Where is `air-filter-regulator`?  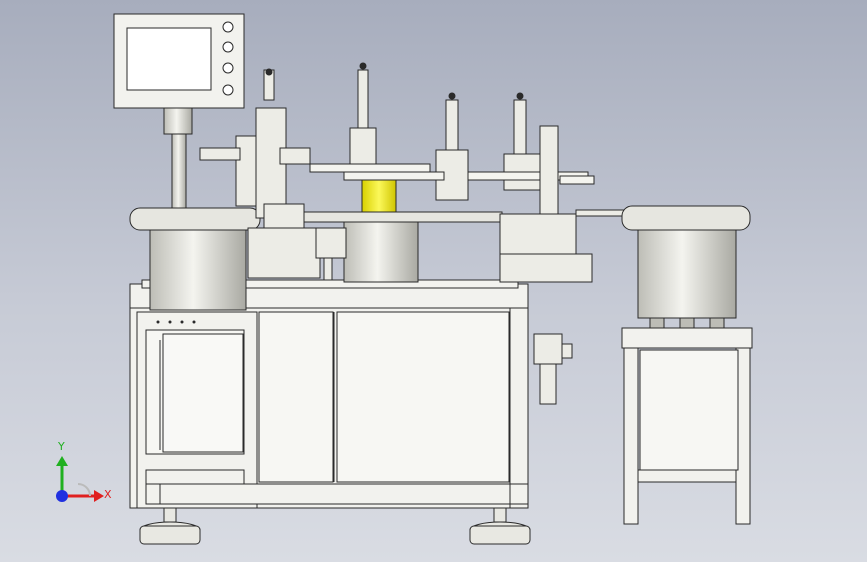 air-filter-regulator is located at coordinates (553, 369).